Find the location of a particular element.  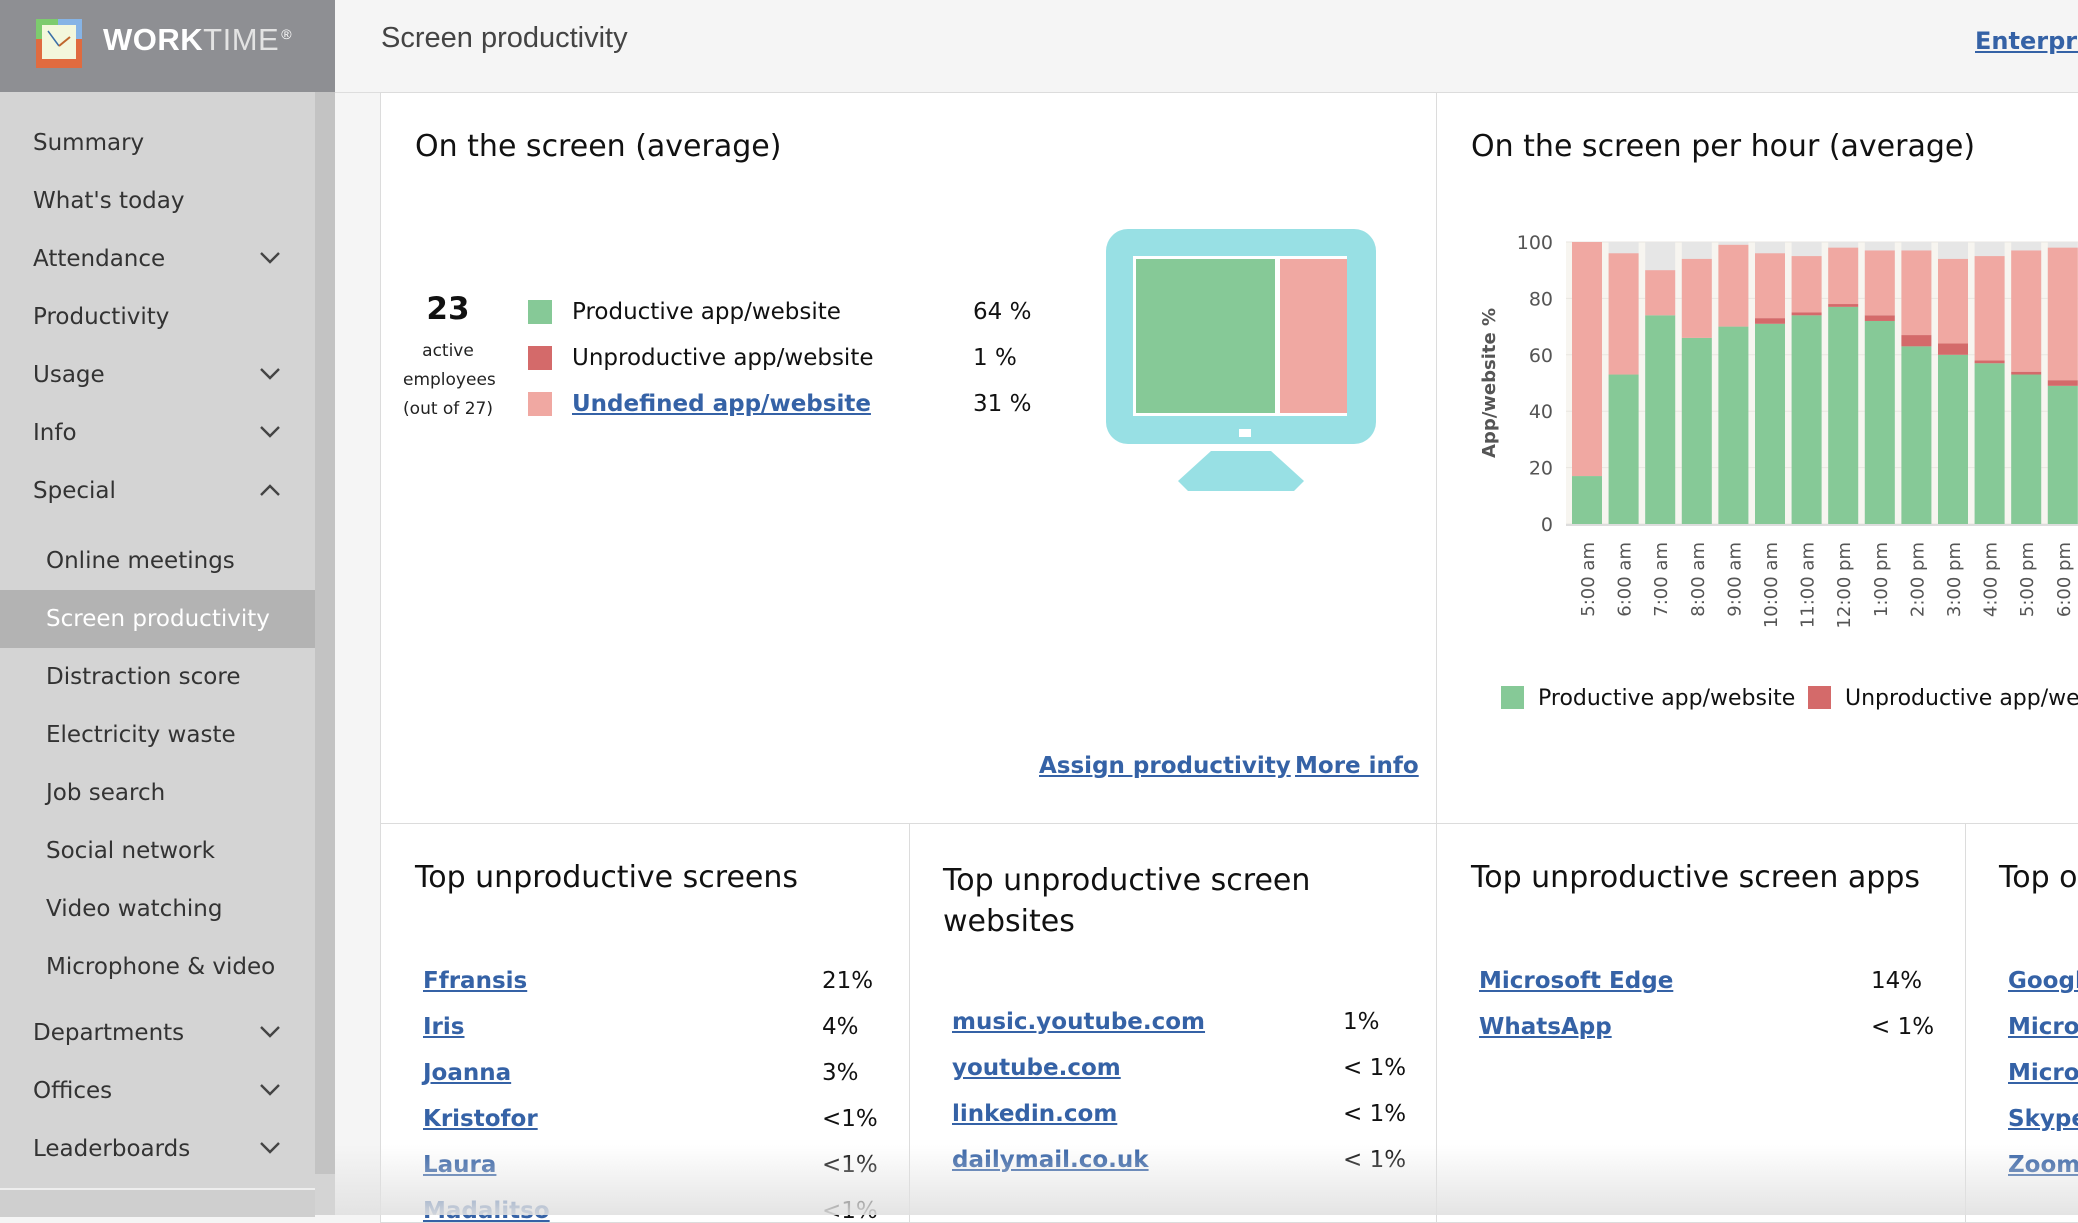

undefined-app-link: Undefined app/website is located at coordinates (721, 404).